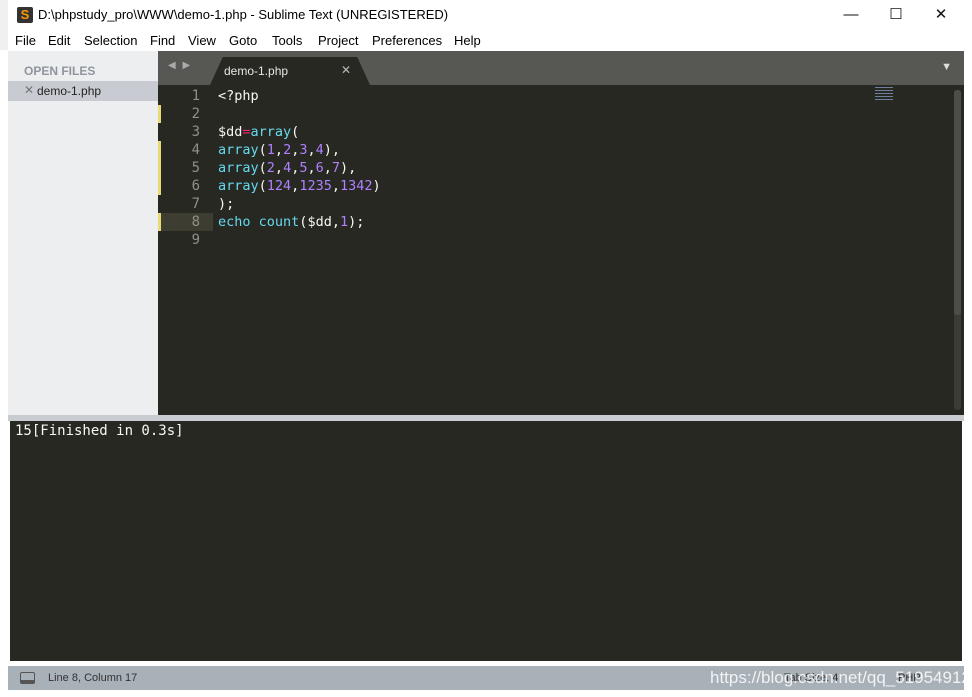  I want to click on code-token: $dd, so click(230, 132).